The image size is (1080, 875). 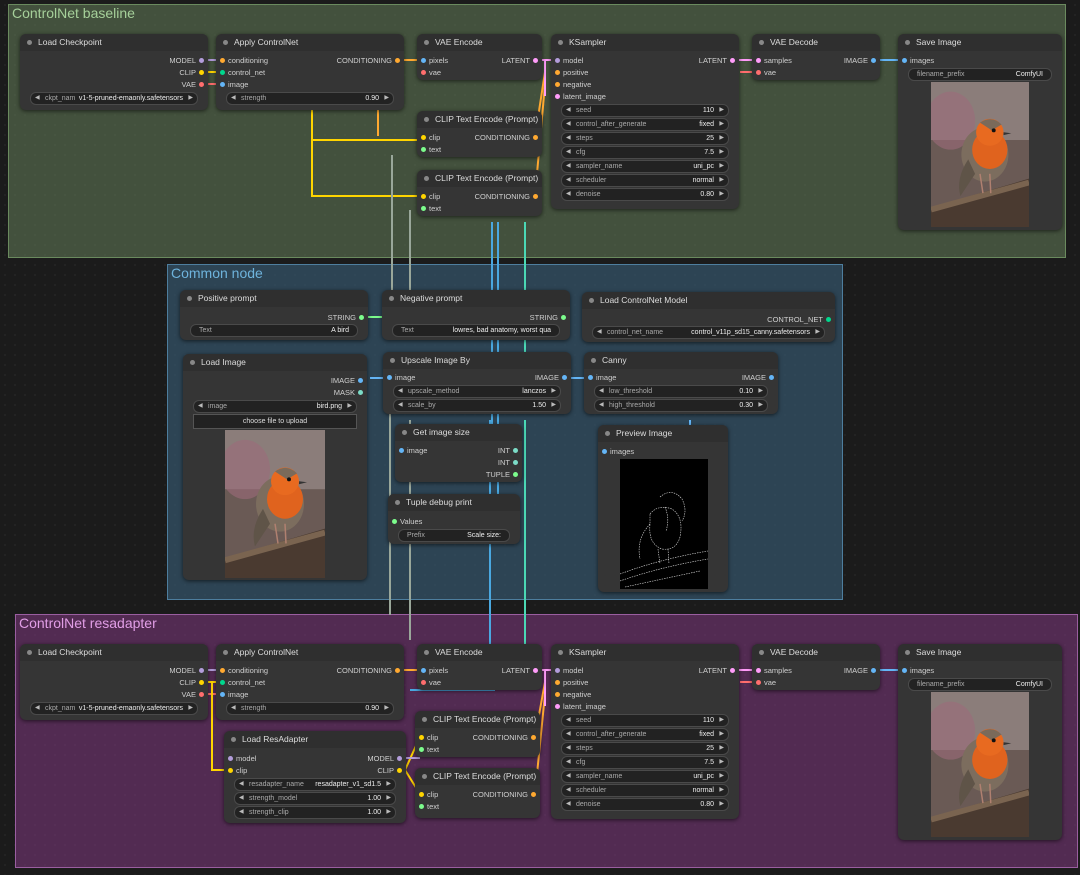 I want to click on output-int-1: INT, so click(x=510, y=450).